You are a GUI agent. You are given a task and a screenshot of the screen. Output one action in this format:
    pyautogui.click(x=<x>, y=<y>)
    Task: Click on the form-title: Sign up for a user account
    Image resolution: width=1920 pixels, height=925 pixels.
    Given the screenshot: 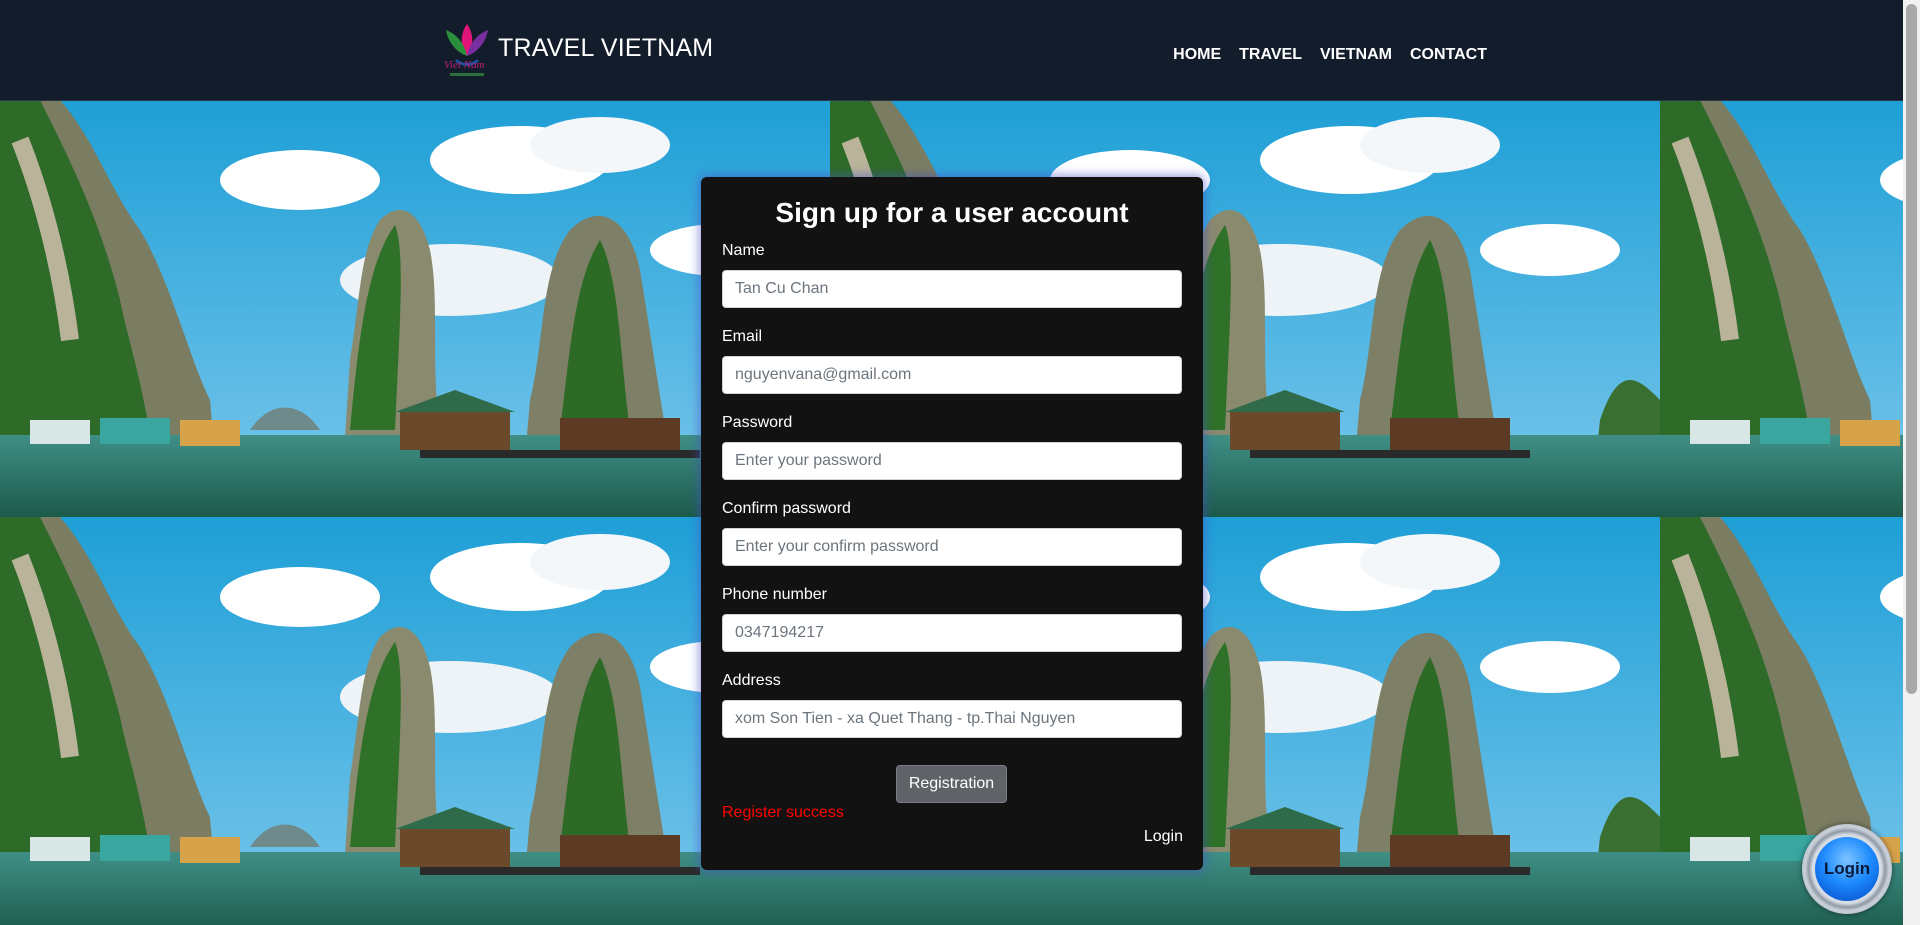 What is the action you would take?
    pyautogui.click(x=952, y=212)
    